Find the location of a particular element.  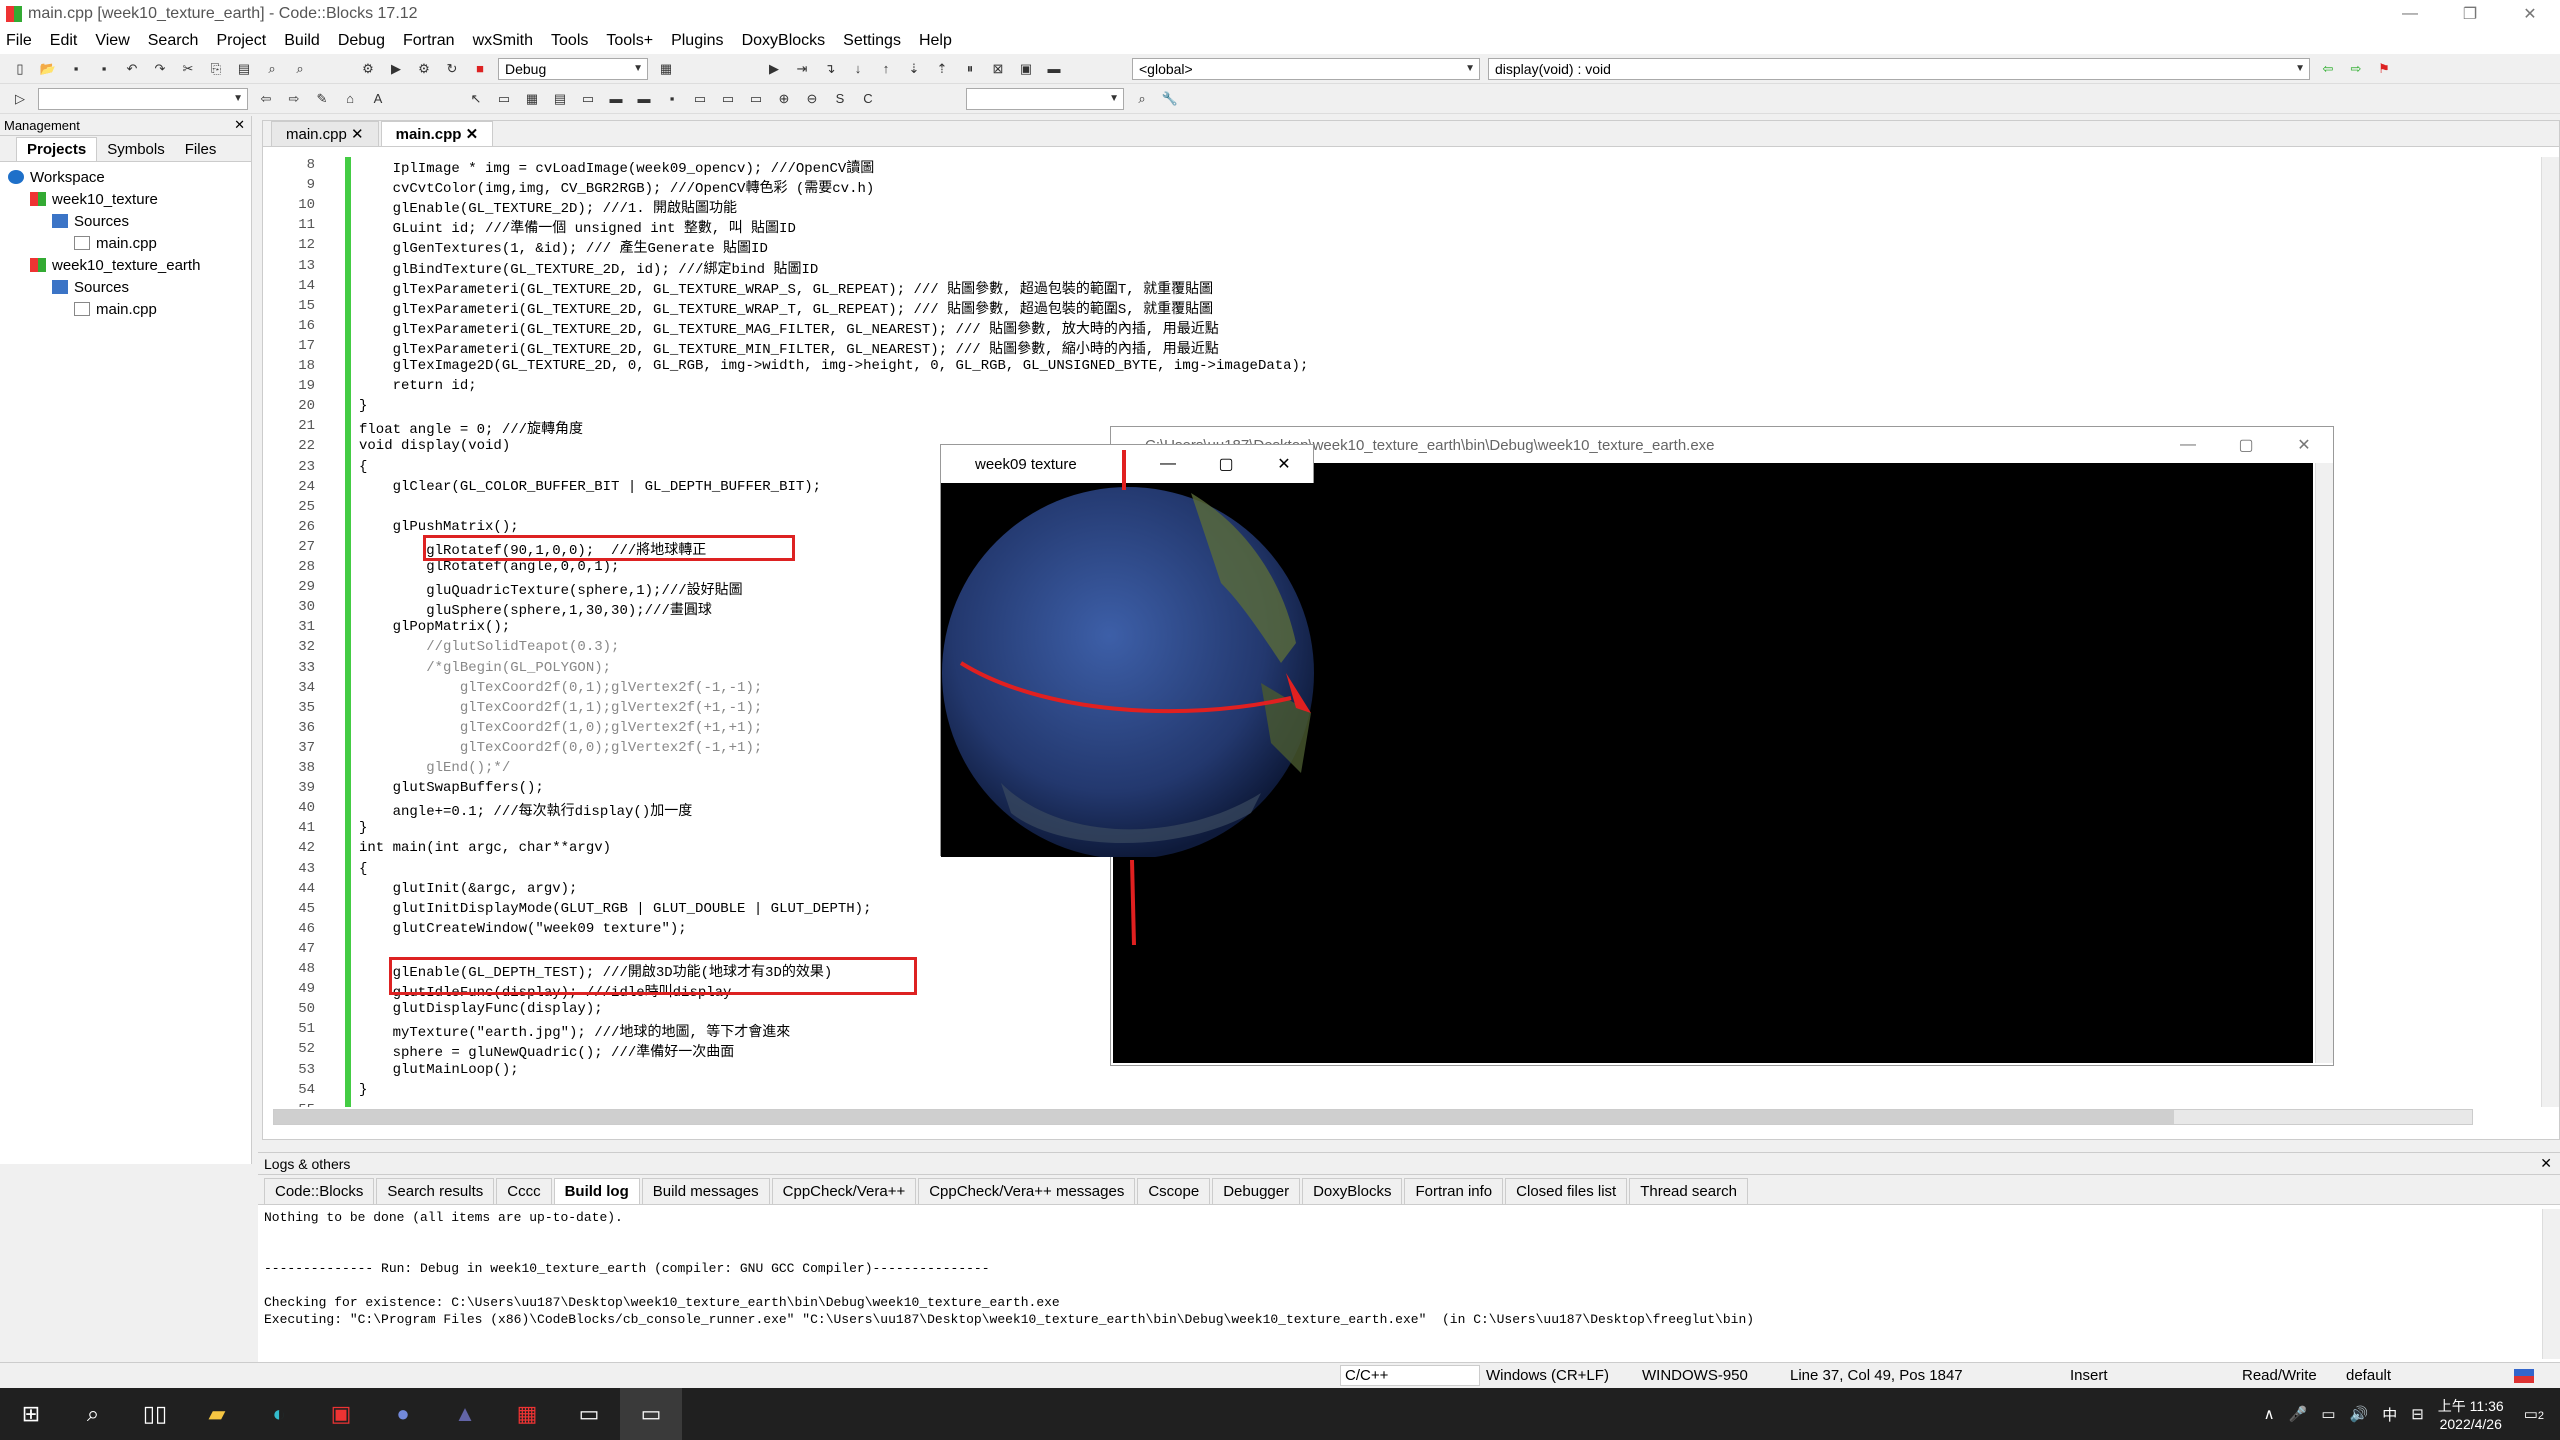

code-line: return id; is located at coordinates (418, 386).